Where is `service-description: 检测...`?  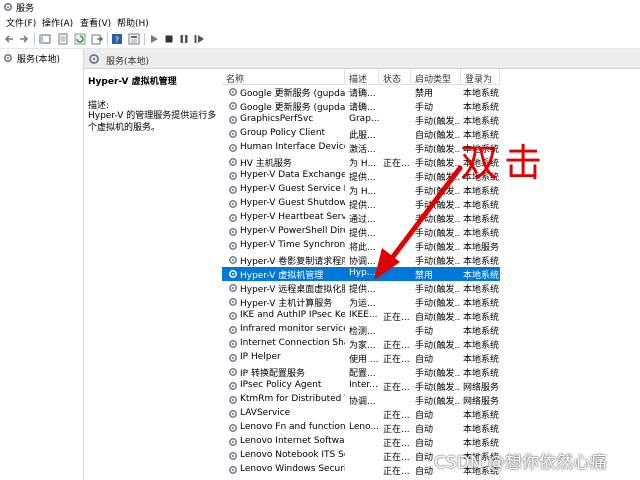 service-description: 检测... is located at coordinates (362, 332).